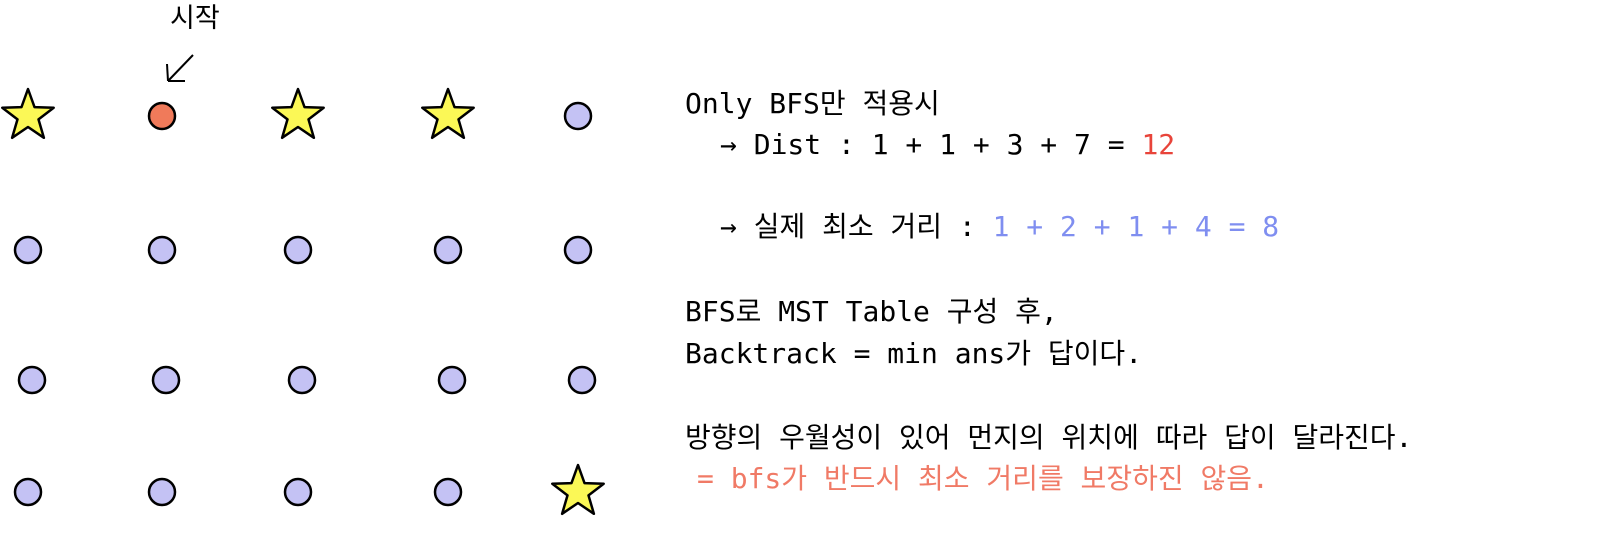 The height and width of the screenshot is (542, 1610). I want to click on dist-line: → Dist : 1 + 1 + 3 + 7 = 12, so click(947, 145).